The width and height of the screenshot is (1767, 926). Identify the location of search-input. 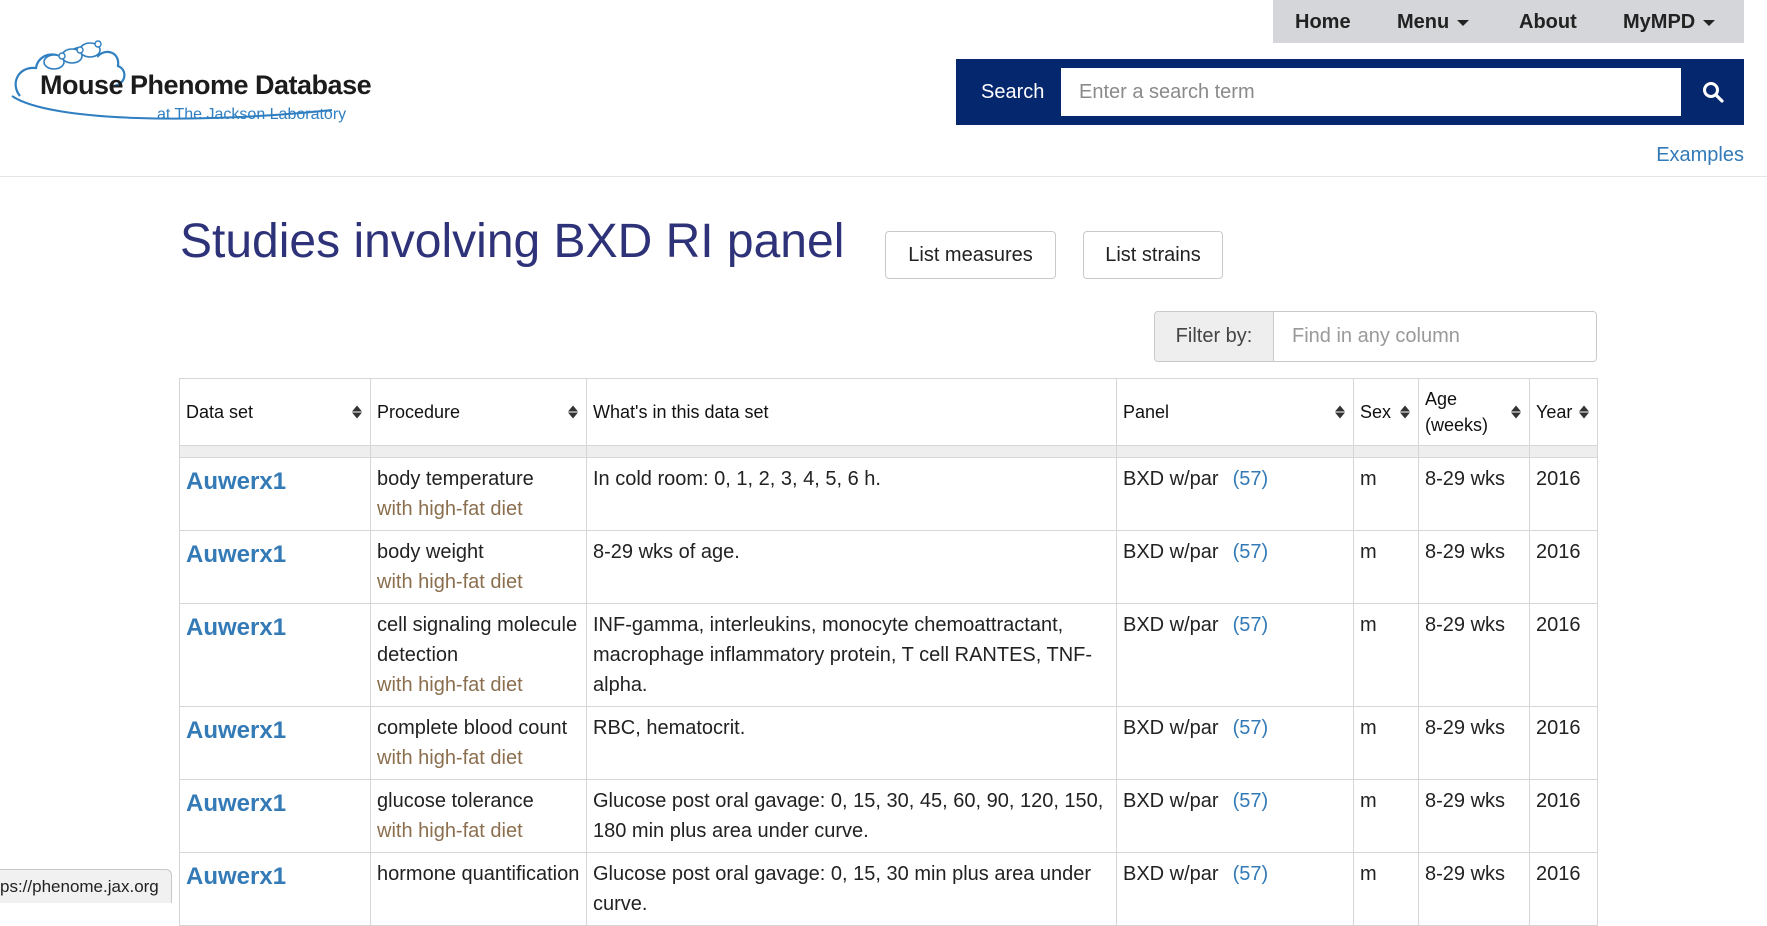
(1371, 92).